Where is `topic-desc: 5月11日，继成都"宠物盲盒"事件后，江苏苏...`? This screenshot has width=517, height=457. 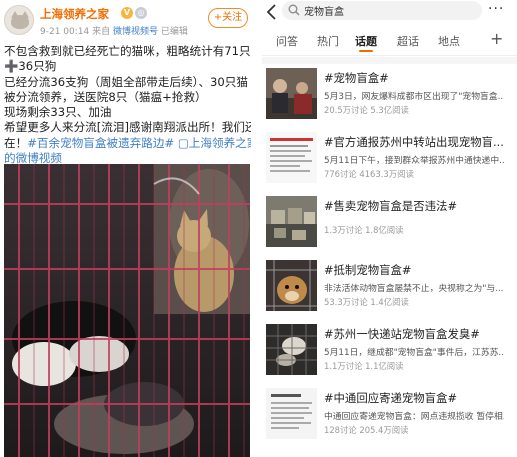 topic-desc: 5月11日，继成都"宠物盲盒"事件后，江苏苏... is located at coordinates (414, 353).